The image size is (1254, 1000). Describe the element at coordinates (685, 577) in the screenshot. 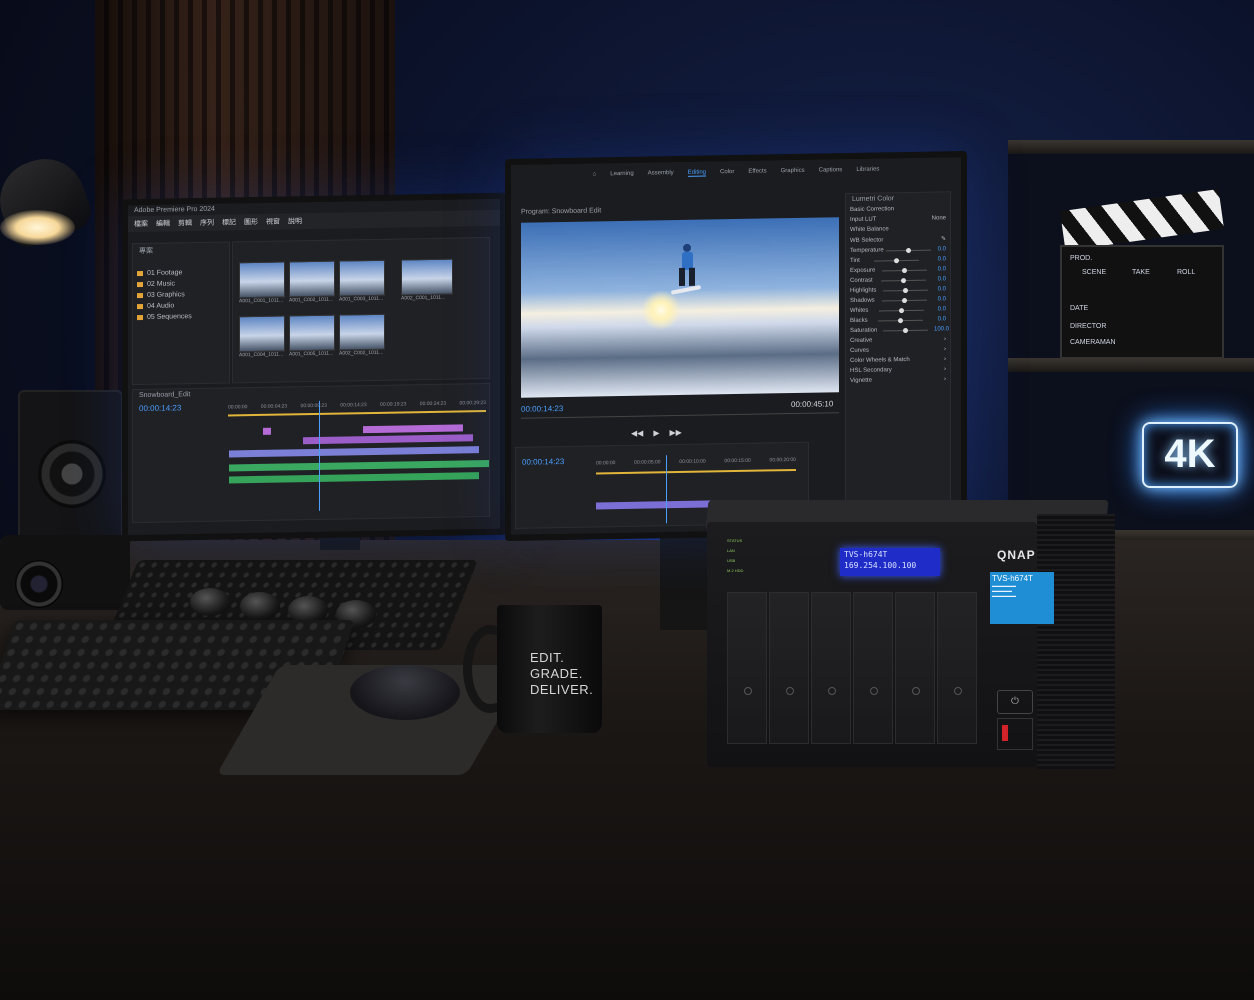

I see `monitor-stand-right` at that location.